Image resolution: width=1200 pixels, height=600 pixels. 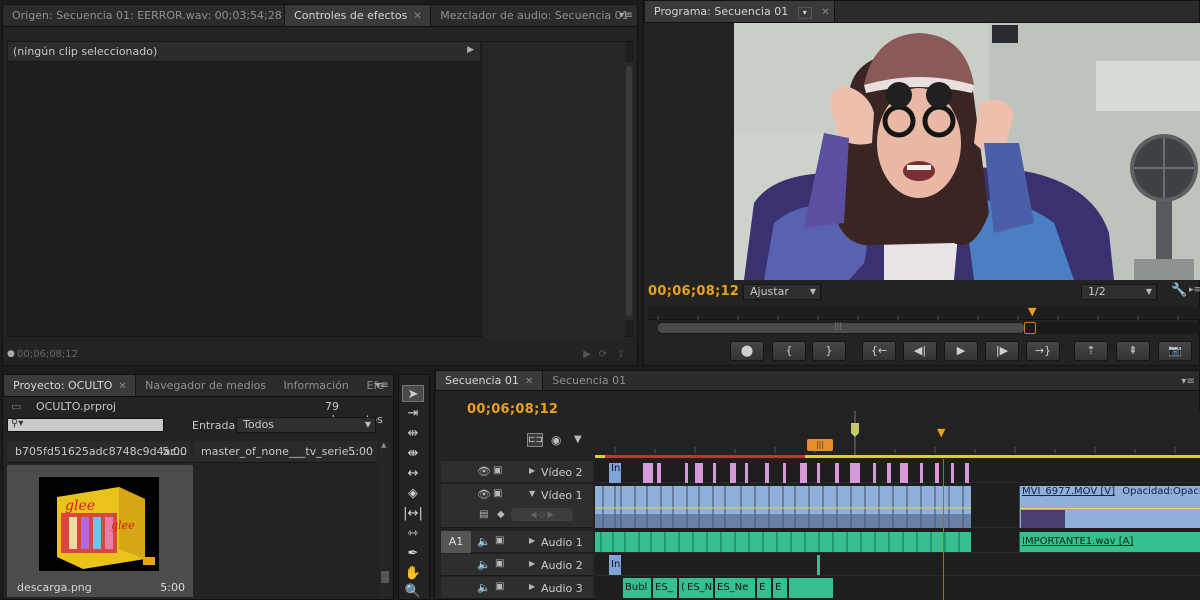 What do you see at coordinates (483, 514) in the screenshot?
I see `display-style-icon: ▤` at bounding box center [483, 514].